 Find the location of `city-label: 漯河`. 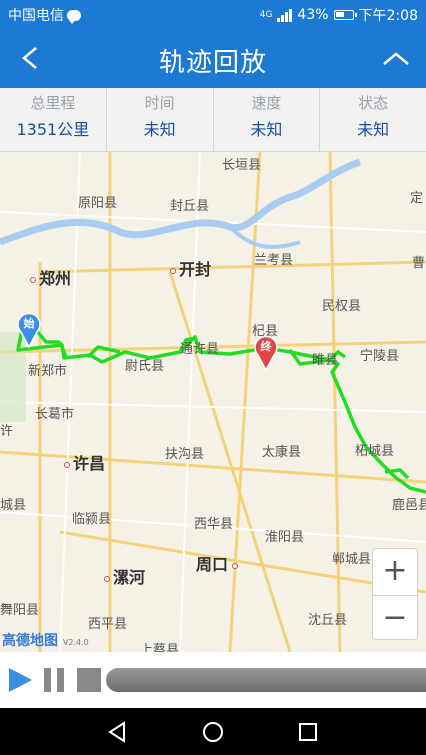

city-label: 漯河 is located at coordinates (124, 576).